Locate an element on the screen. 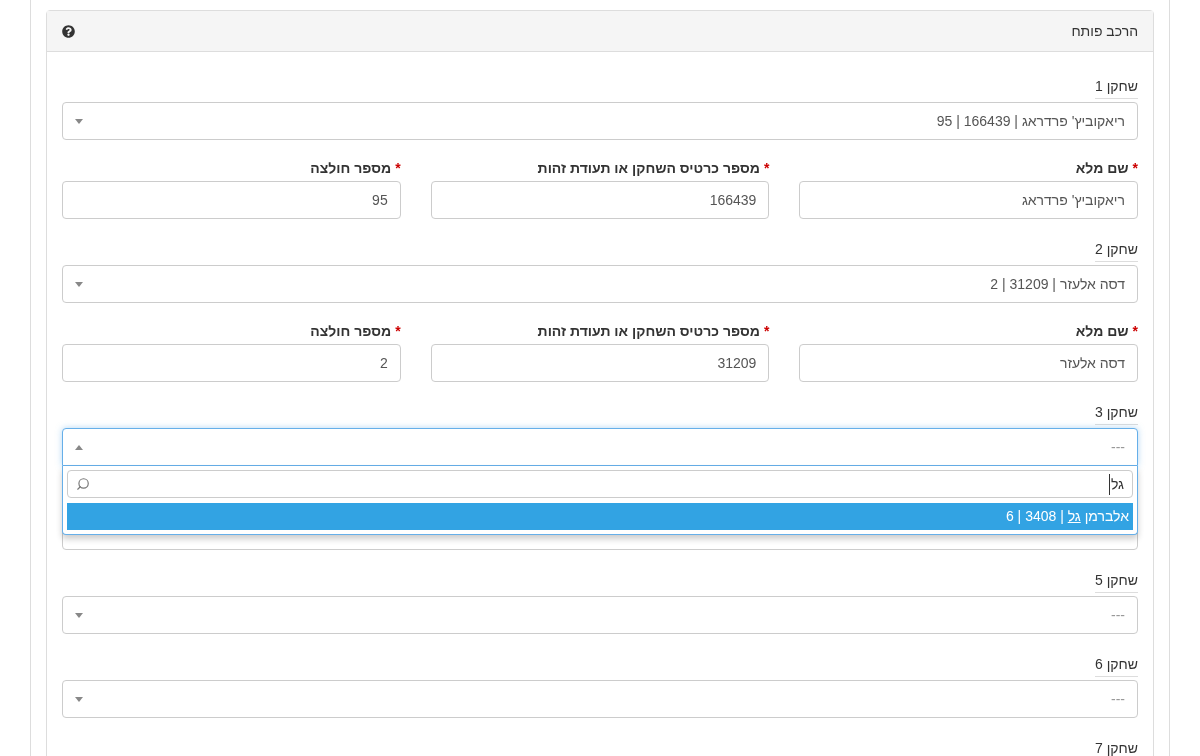 The height and width of the screenshot is (756, 1200). player-label: שחקן 1 is located at coordinates (1116, 87).